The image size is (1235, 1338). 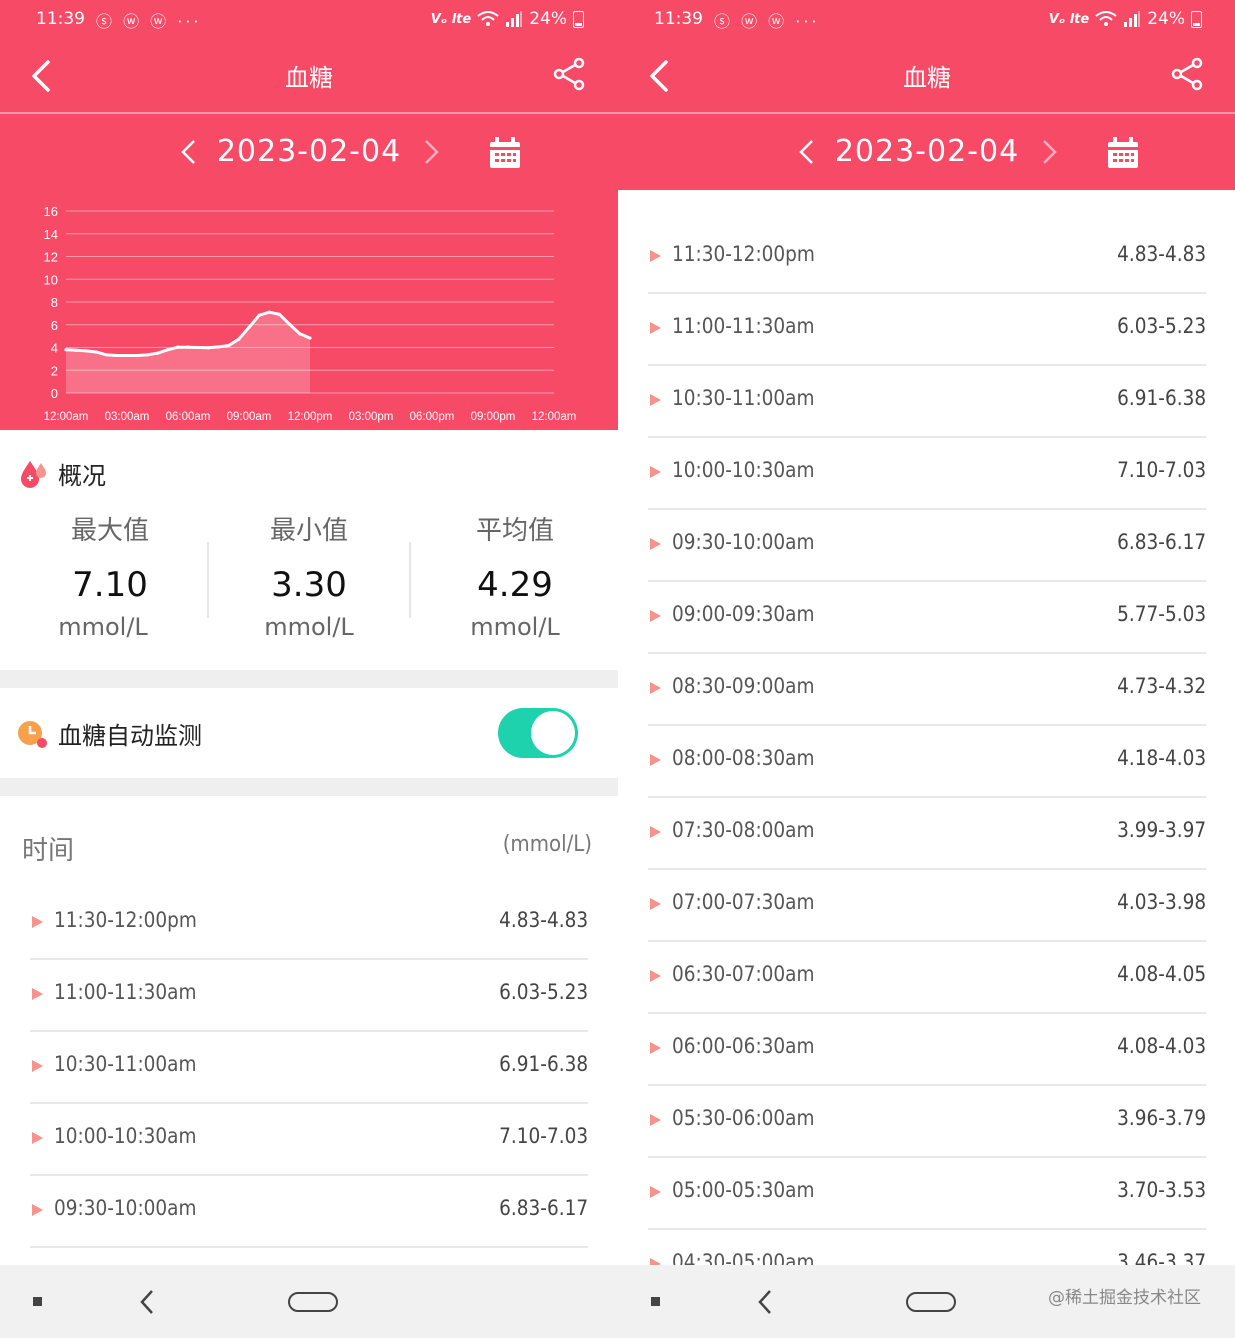 What do you see at coordinates (309, 585) in the screenshot?
I see `stat-min-value: 3.30` at bounding box center [309, 585].